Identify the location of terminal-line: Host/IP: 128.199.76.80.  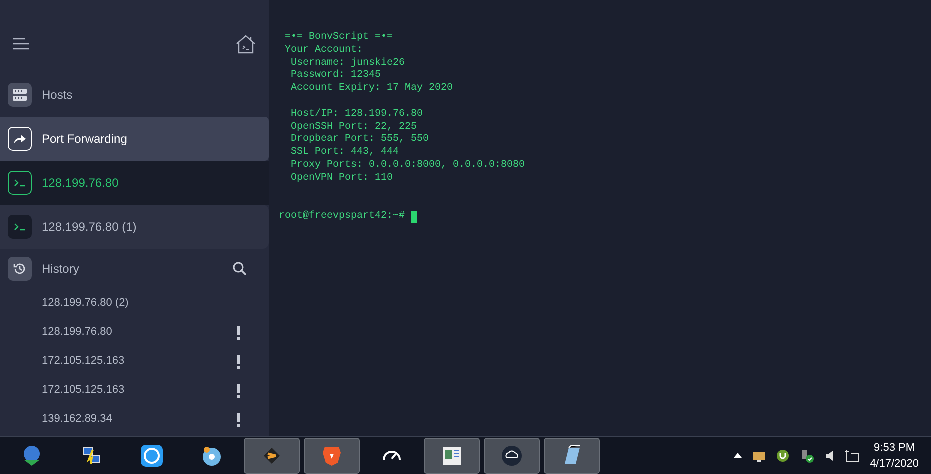
(357, 115).